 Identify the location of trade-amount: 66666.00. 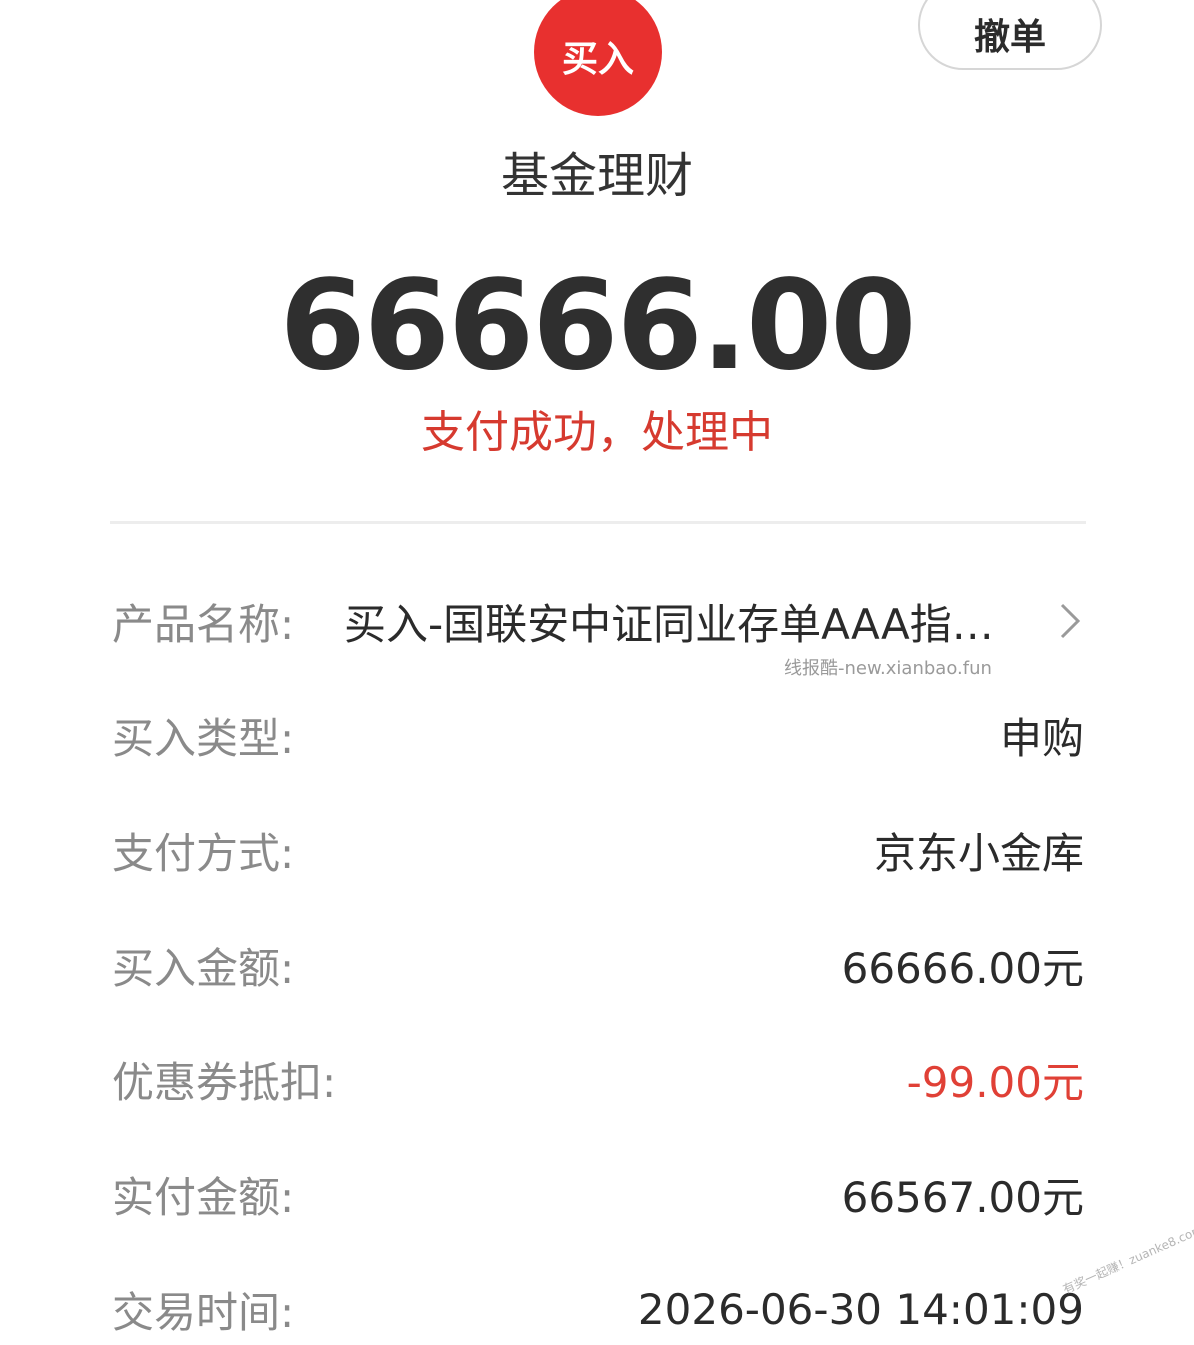
(597, 326).